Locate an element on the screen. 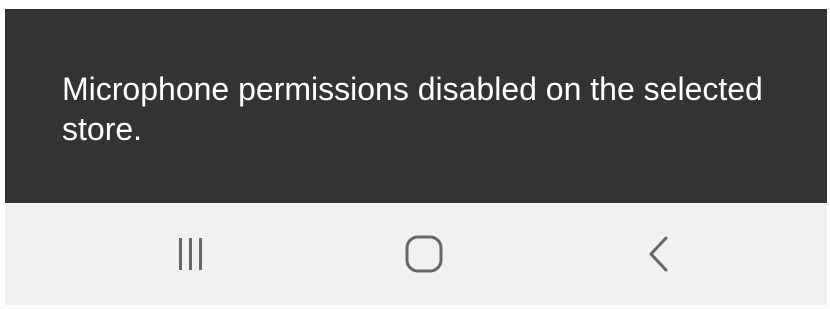 The width and height of the screenshot is (830, 309). home-button is located at coordinates (424, 254).